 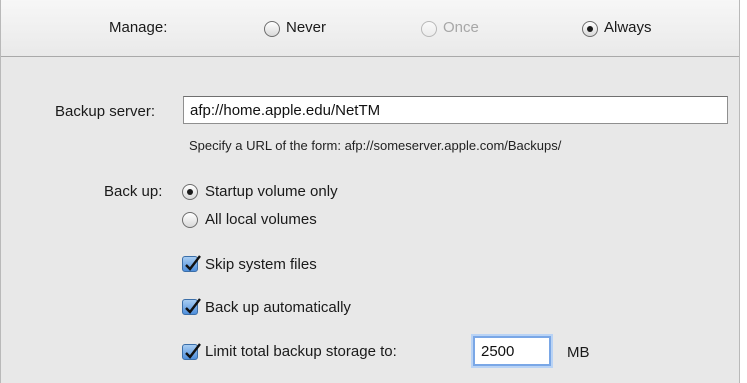 I want to click on limit-storage-checkbox, so click(x=191, y=351).